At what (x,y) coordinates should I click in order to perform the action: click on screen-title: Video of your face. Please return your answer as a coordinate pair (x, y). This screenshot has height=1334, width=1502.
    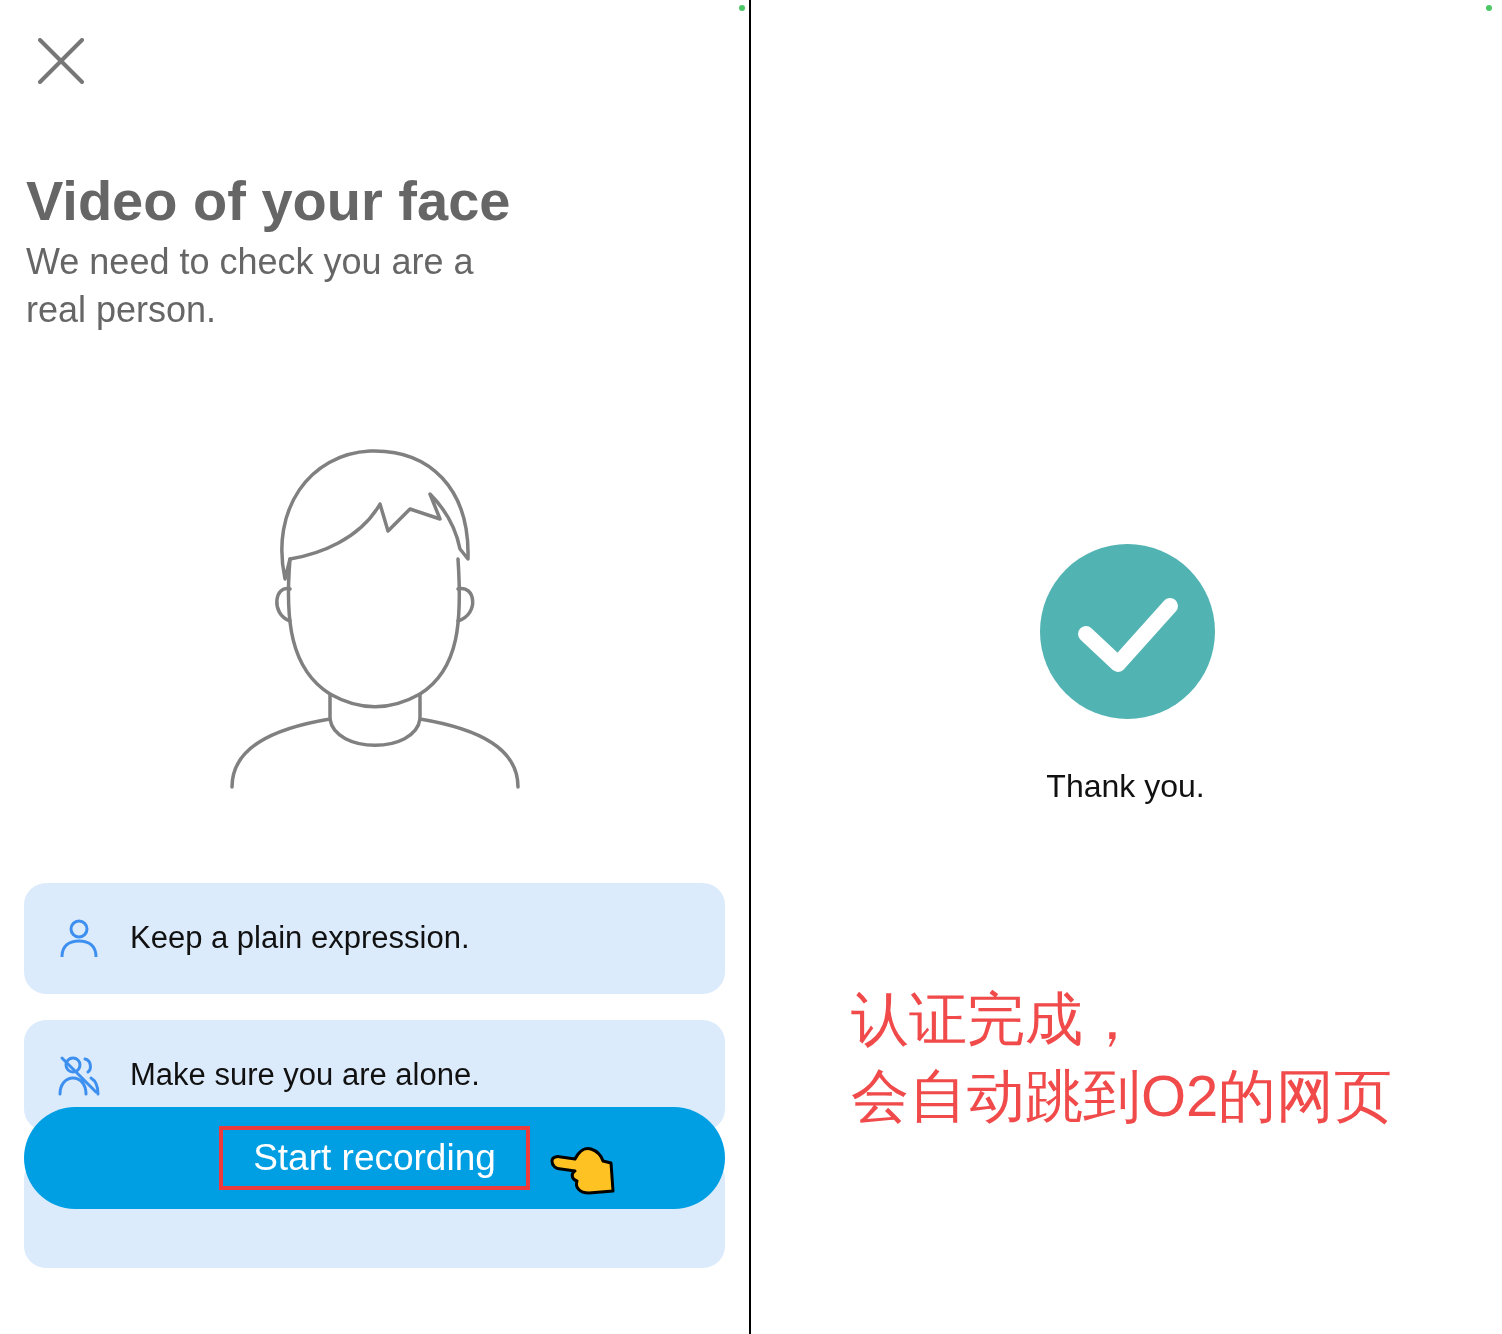
    Looking at the image, I should click on (269, 201).